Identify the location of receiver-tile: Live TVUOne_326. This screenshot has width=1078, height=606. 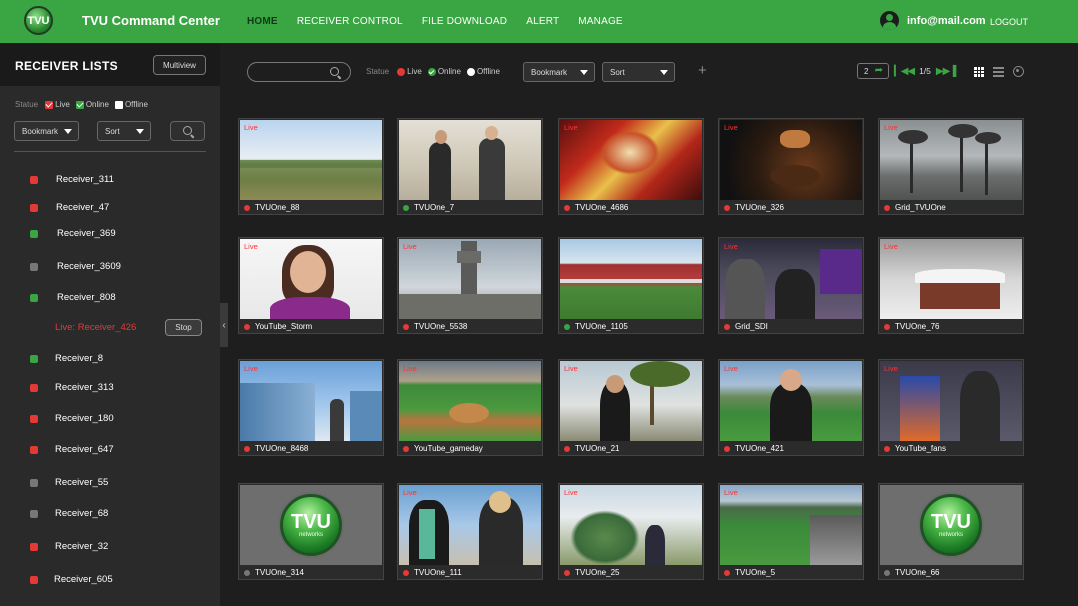
(791, 166).